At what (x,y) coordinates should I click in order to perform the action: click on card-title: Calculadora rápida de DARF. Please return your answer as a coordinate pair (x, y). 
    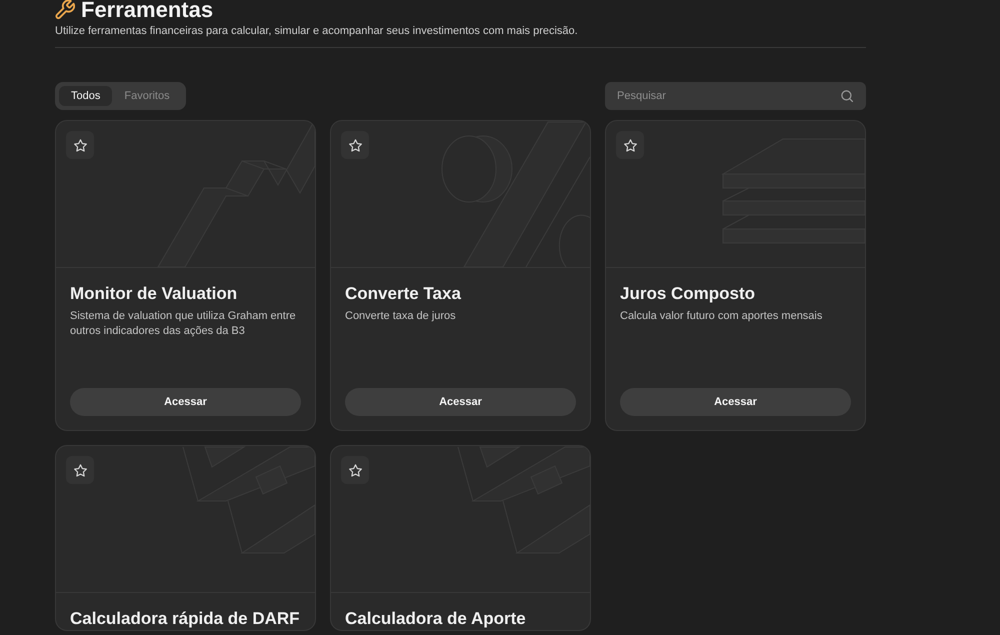
    Looking at the image, I should click on (185, 619).